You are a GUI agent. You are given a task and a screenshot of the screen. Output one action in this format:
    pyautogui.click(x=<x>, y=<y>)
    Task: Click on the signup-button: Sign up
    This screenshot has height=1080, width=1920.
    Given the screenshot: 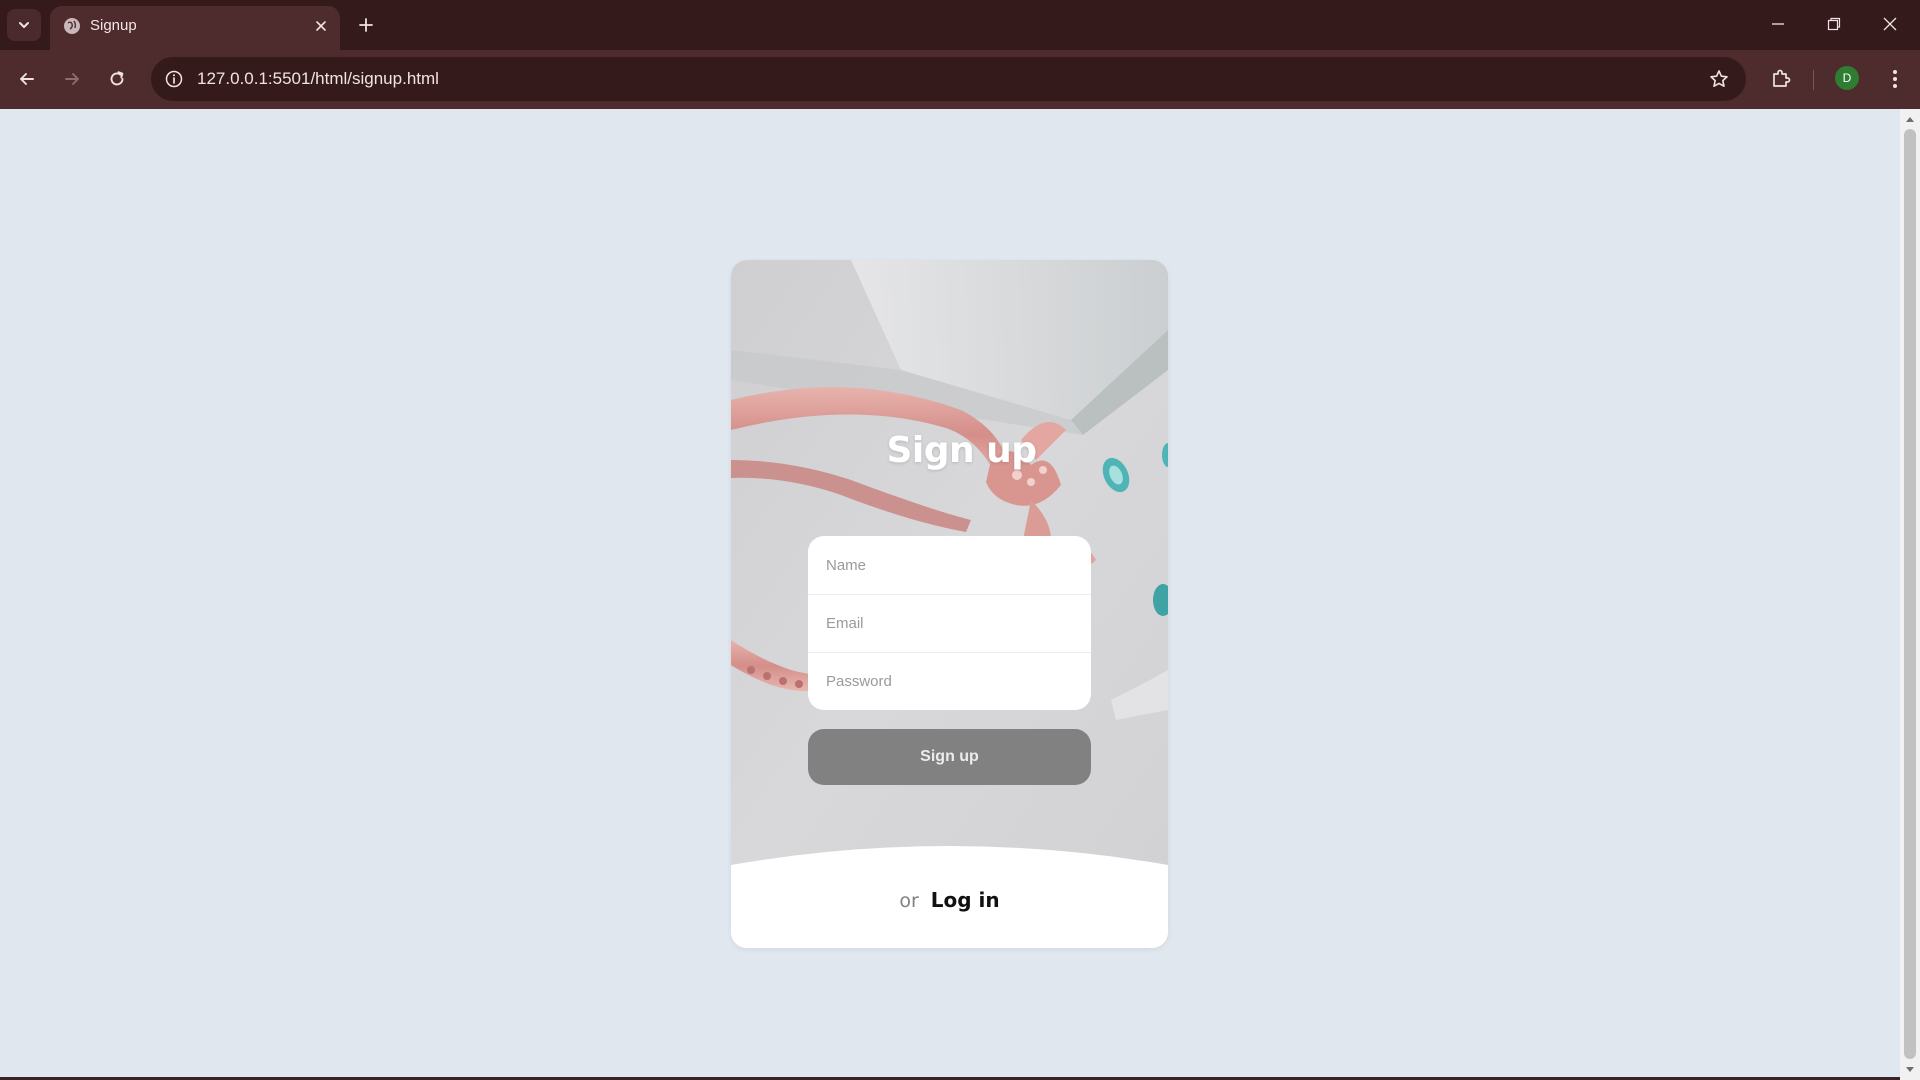 What is the action you would take?
    pyautogui.click(x=949, y=757)
    